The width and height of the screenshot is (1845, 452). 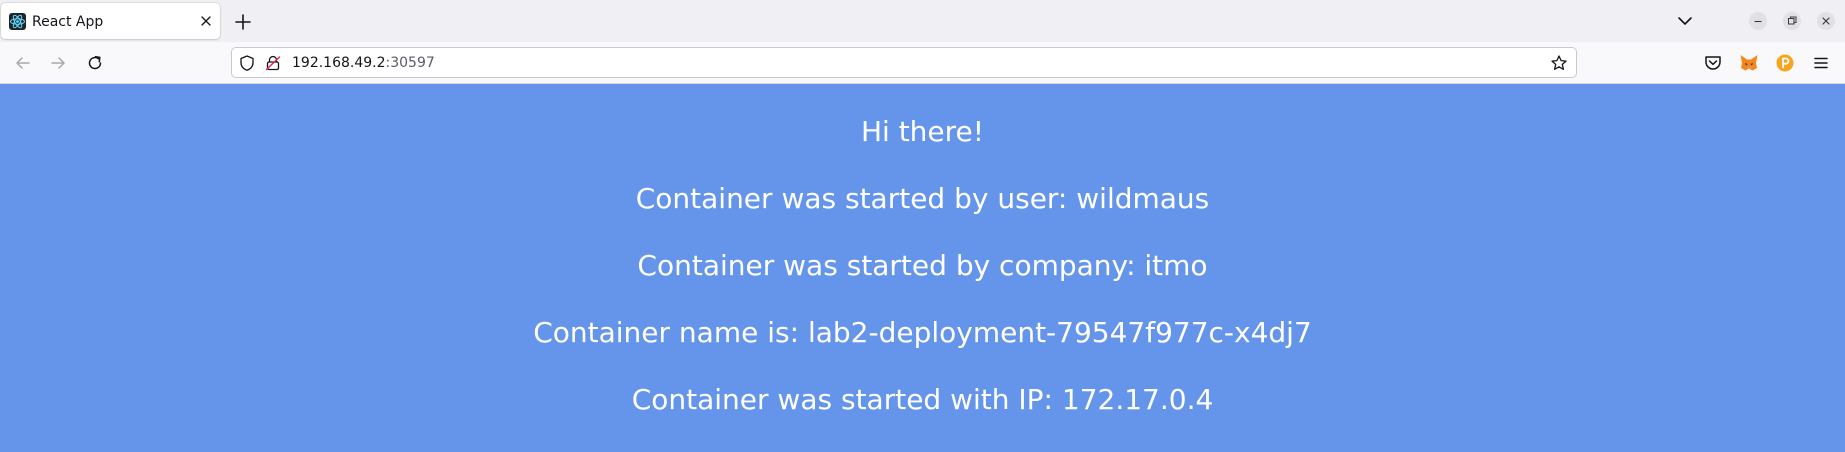 What do you see at coordinates (1749, 63) in the screenshot?
I see `metamask-fox-icon` at bounding box center [1749, 63].